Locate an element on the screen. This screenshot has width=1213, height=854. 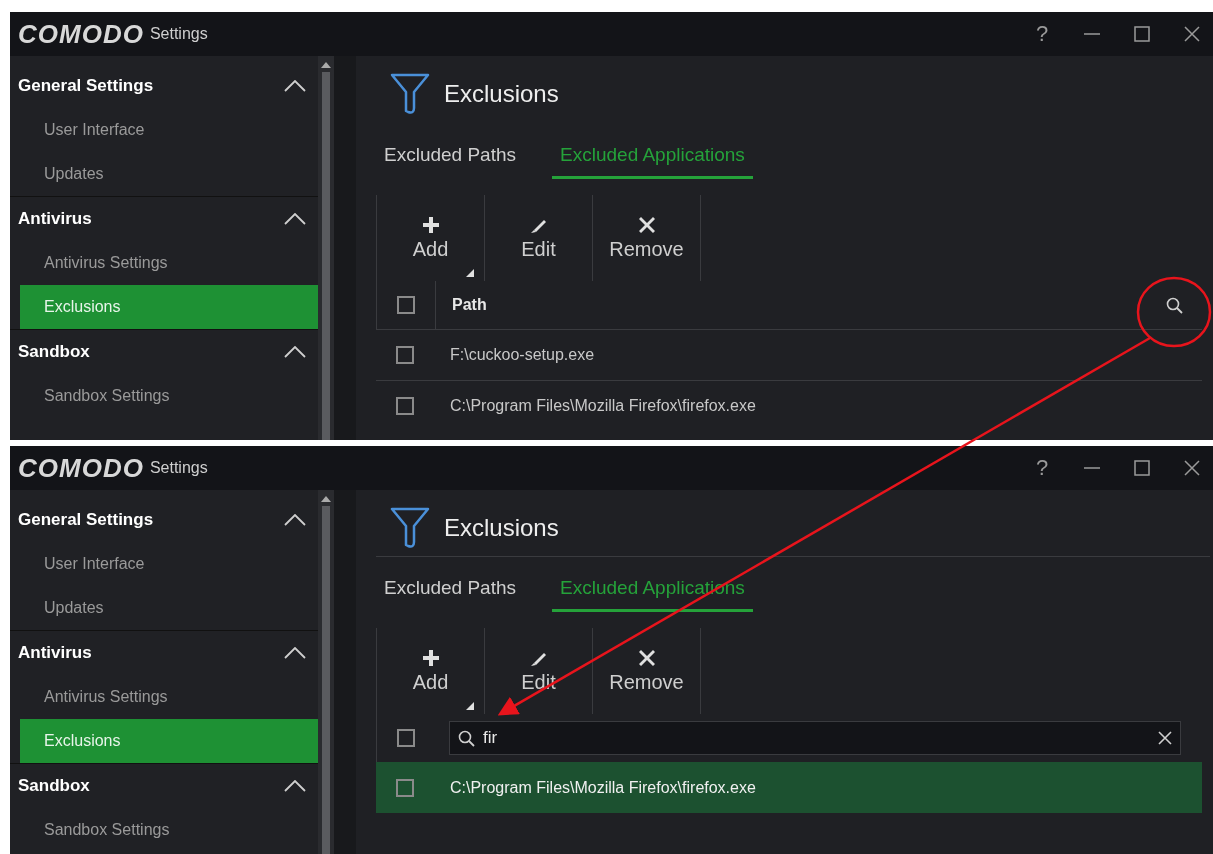
search-input: fir is located at coordinates (816, 738).